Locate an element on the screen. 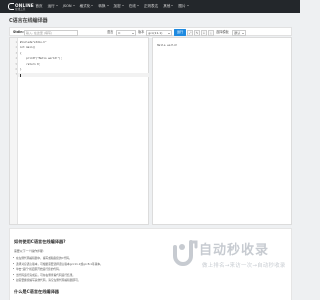 The image size is (320, 300). line-number: 7 is located at coordinates (16, 75).